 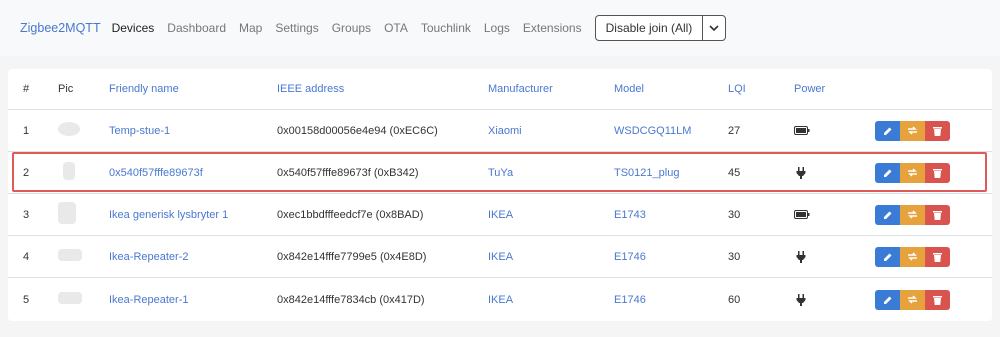 I want to click on lqi-value: 27, so click(x=734, y=130).